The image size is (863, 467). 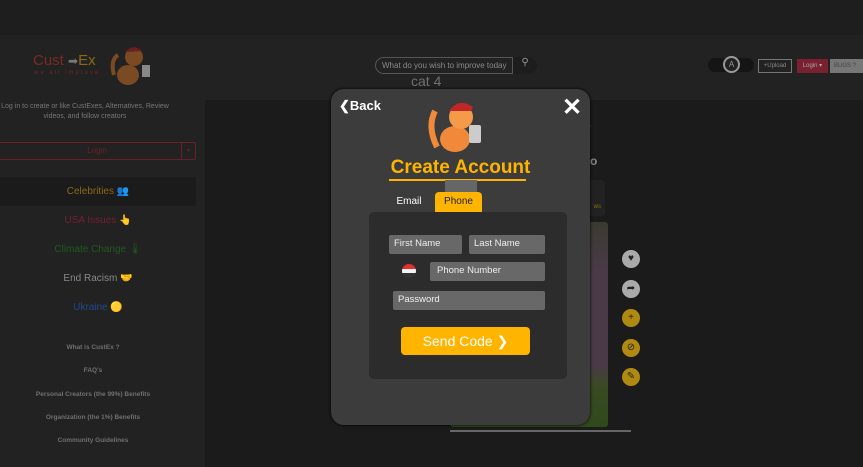 I want to click on sidebar-link: FAQ's, so click(x=93, y=378).